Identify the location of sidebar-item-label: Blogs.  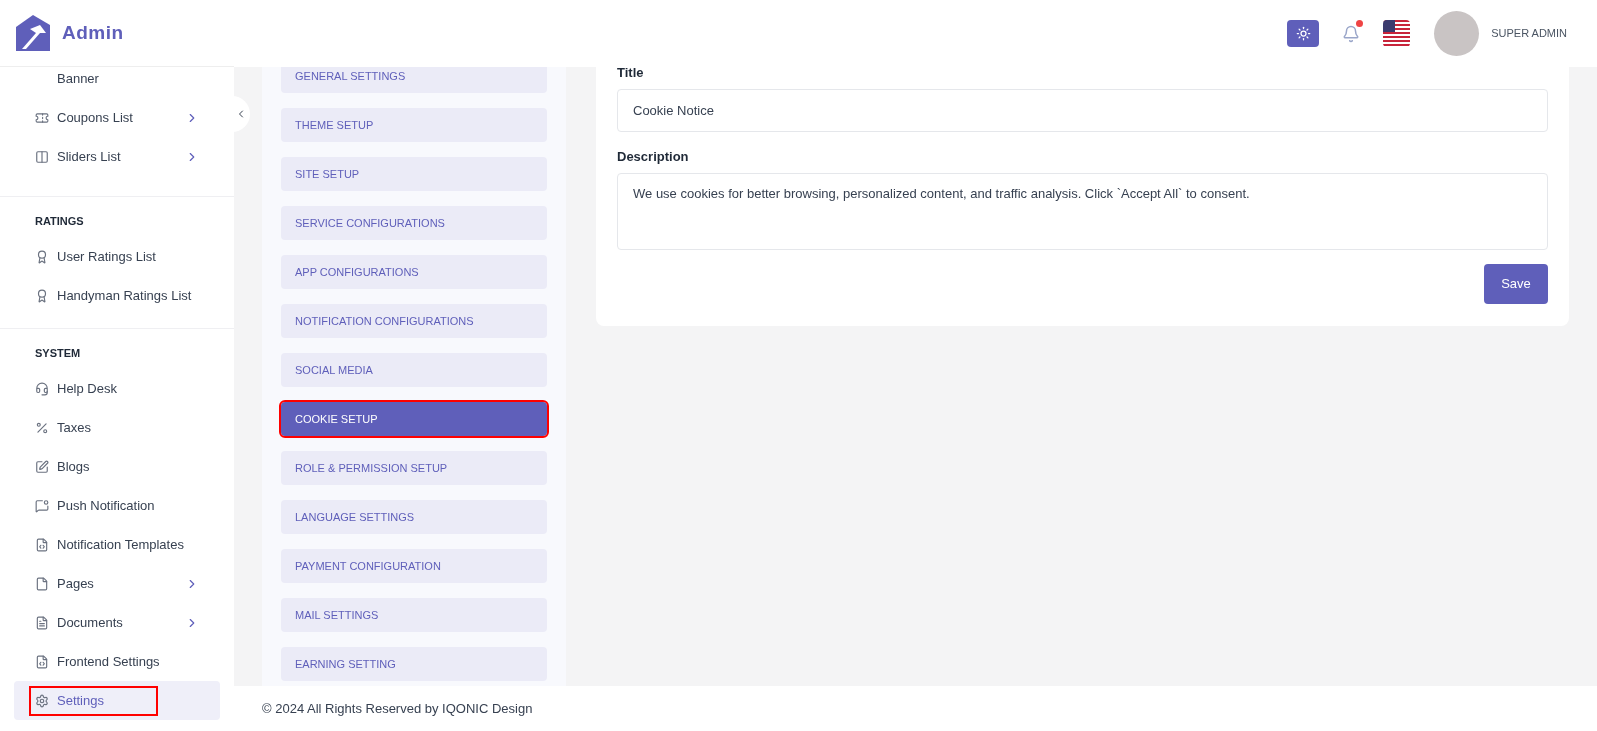
(73, 466).